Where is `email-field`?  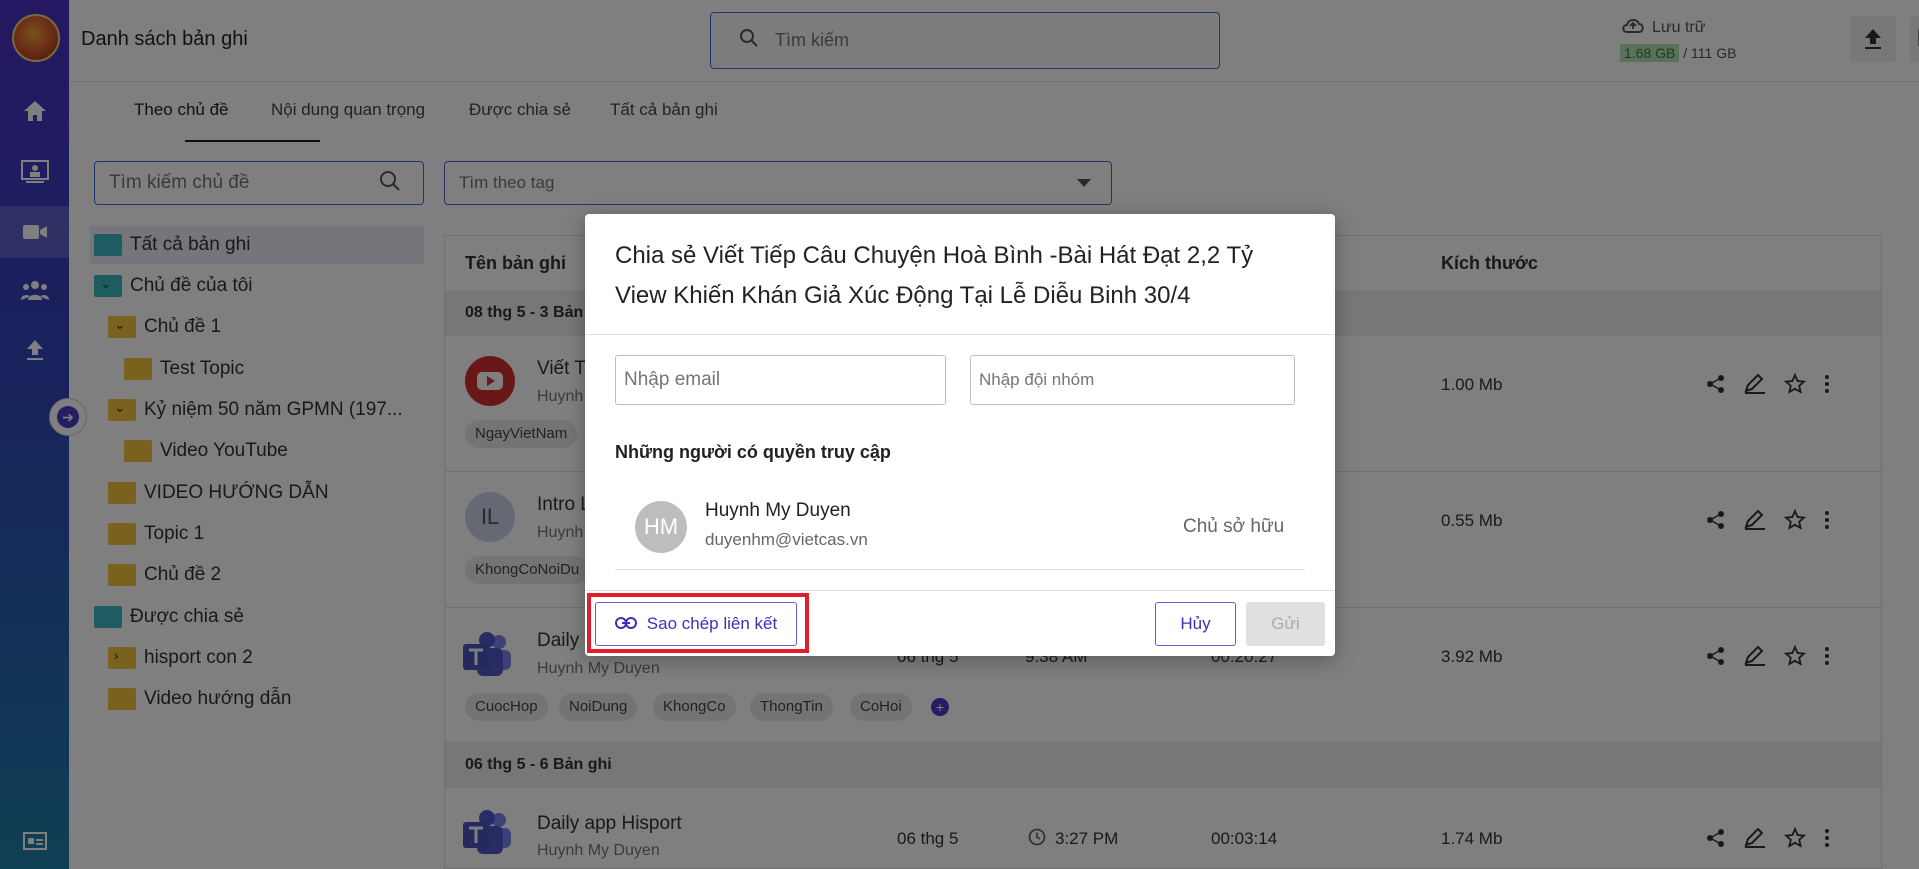
email-field is located at coordinates (780, 380).